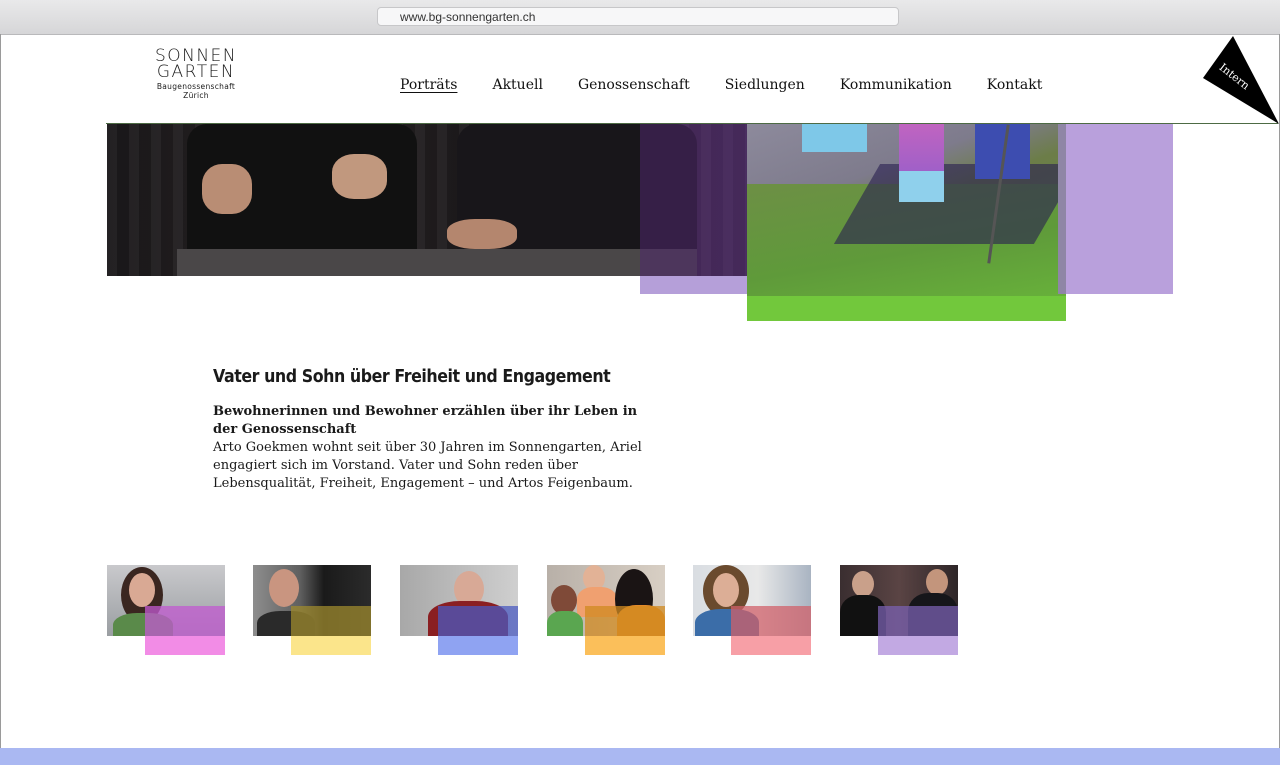 This screenshot has width=1280, height=765. I want to click on address-bar: www.bg-sonnengarten.ch, so click(638, 16).